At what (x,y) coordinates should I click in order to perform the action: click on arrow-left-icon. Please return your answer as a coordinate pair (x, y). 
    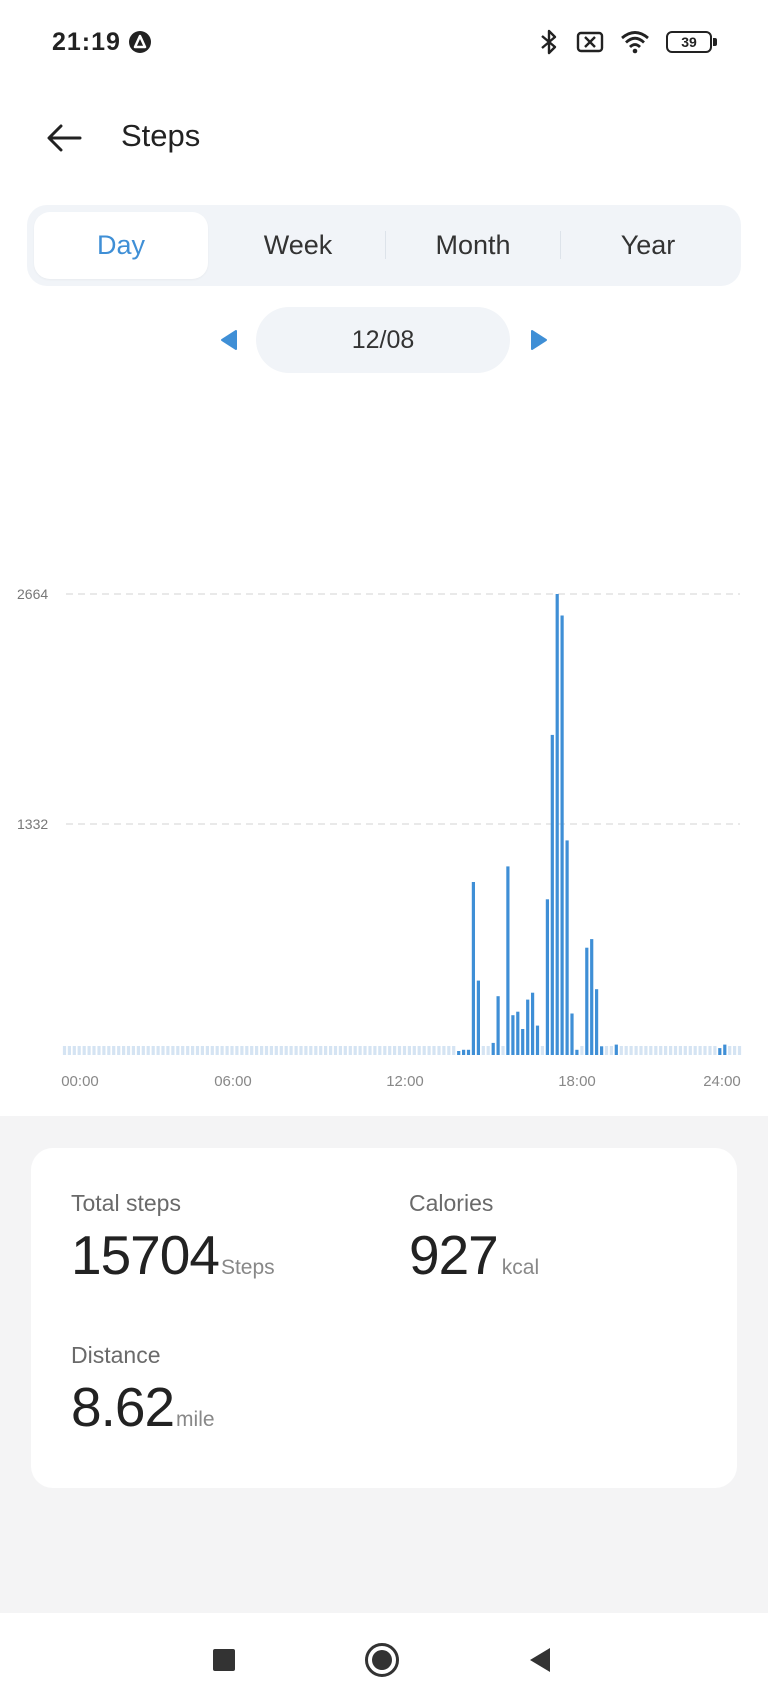
    Looking at the image, I should click on (64, 138).